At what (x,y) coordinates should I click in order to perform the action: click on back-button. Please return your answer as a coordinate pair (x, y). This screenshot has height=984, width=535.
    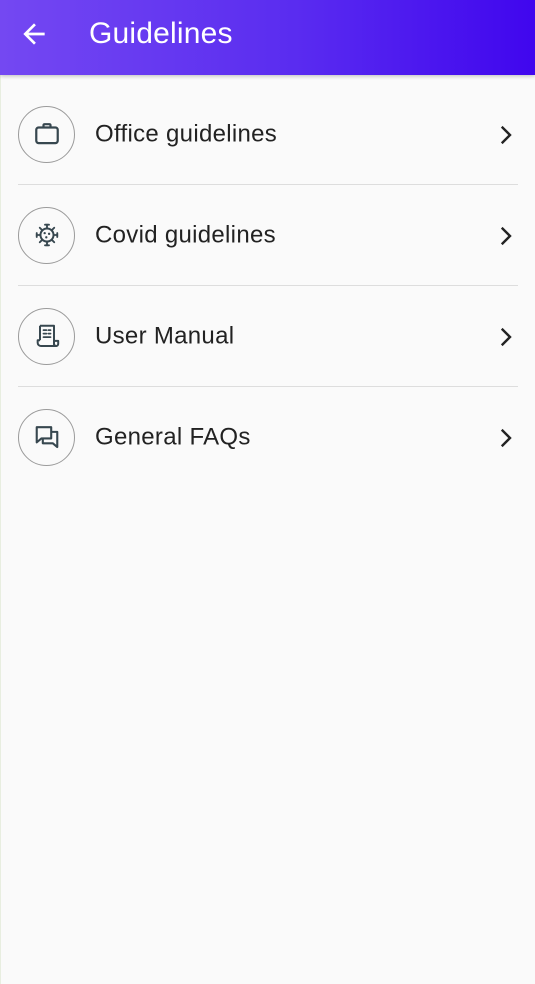
    Looking at the image, I should click on (34, 36).